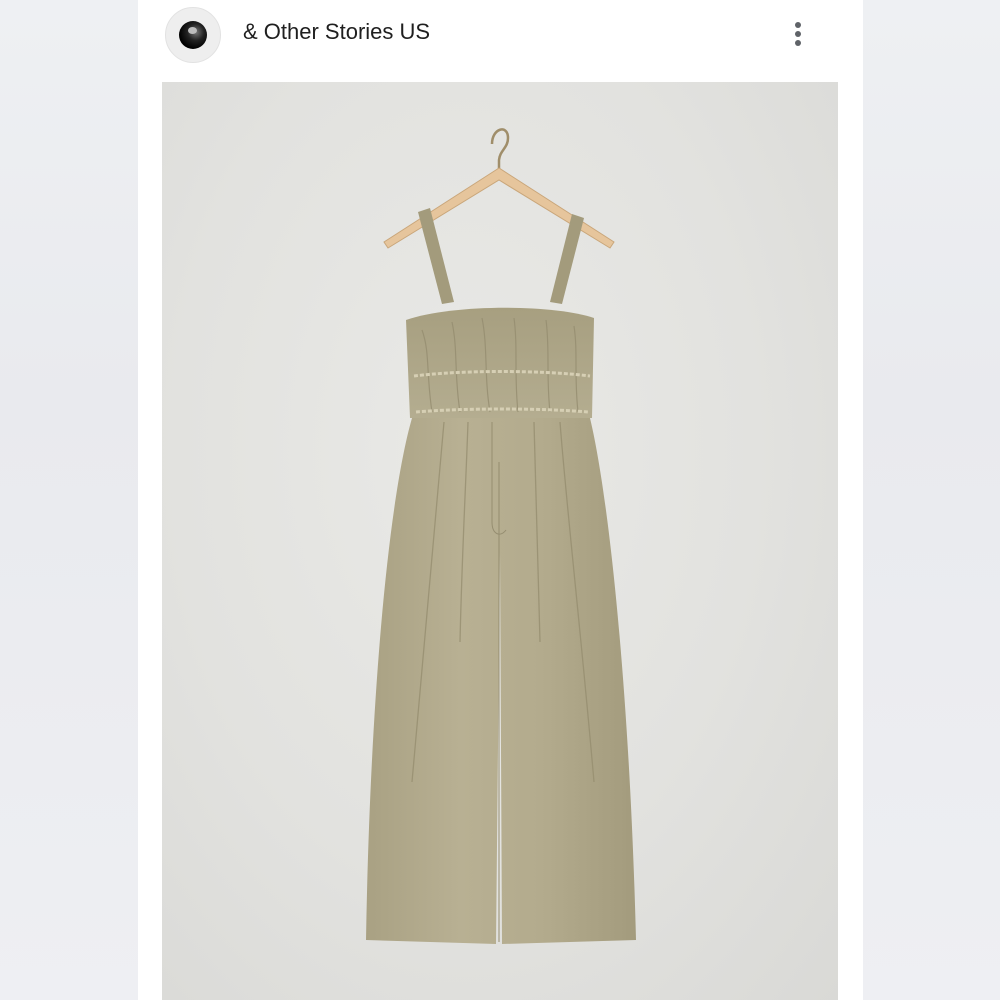 The width and height of the screenshot is (1000, 1000). What do you see at coordinates (69, 500) in the screenshot?
I see `left-background-blur` at bounding box center [69, 500].